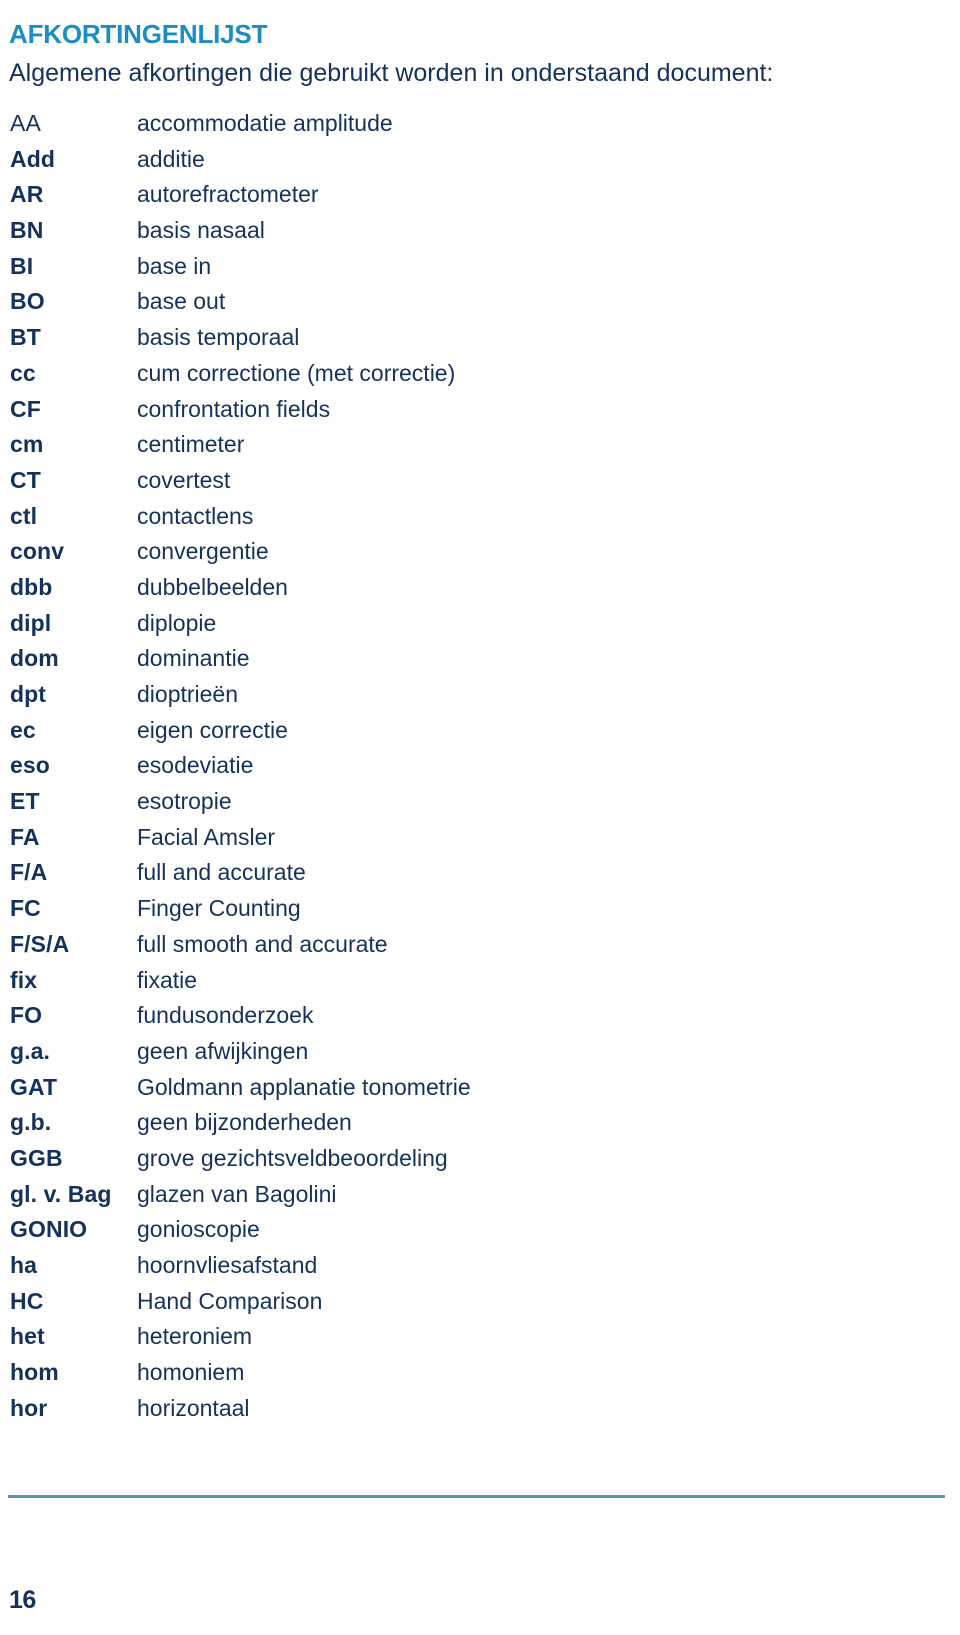  I want to click on abbreviation-row: BI base in, so click(480, 267).